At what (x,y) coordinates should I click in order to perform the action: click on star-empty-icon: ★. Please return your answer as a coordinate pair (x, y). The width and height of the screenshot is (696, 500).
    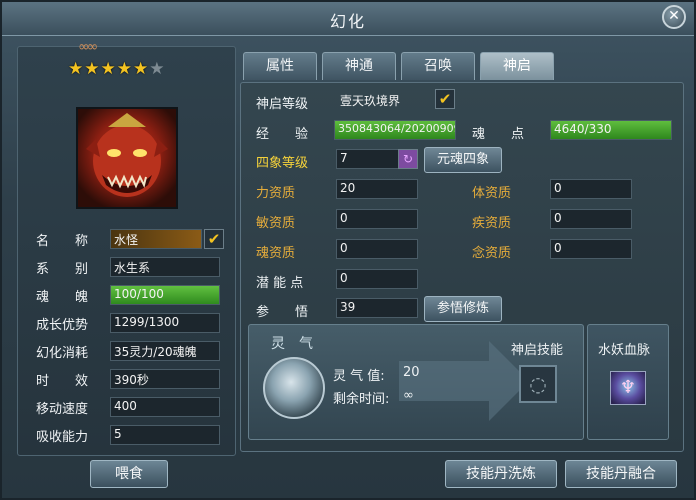
    Looking at the image, I should click on (157, 69).